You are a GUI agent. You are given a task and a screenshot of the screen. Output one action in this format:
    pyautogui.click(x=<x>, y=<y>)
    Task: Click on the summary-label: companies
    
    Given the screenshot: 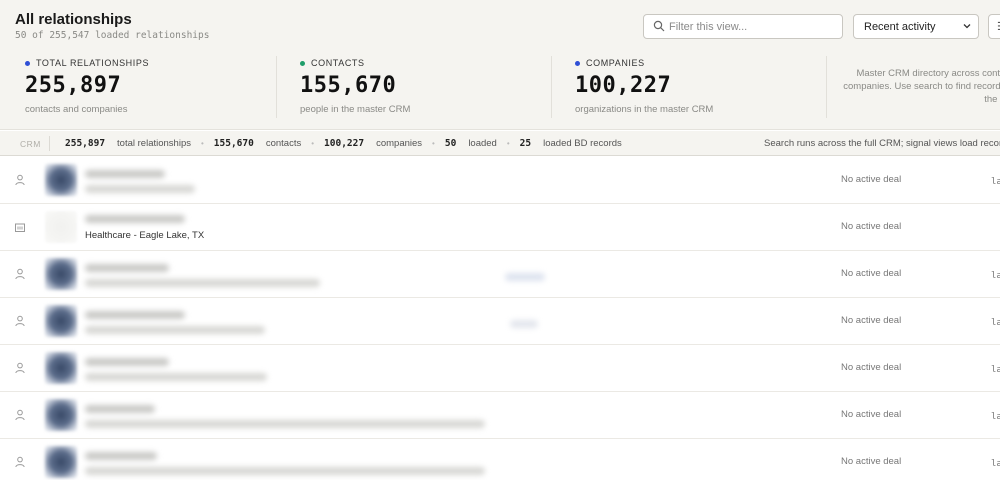 What is the action you would take?
    pyautogui.click(x=399, y=143)
    